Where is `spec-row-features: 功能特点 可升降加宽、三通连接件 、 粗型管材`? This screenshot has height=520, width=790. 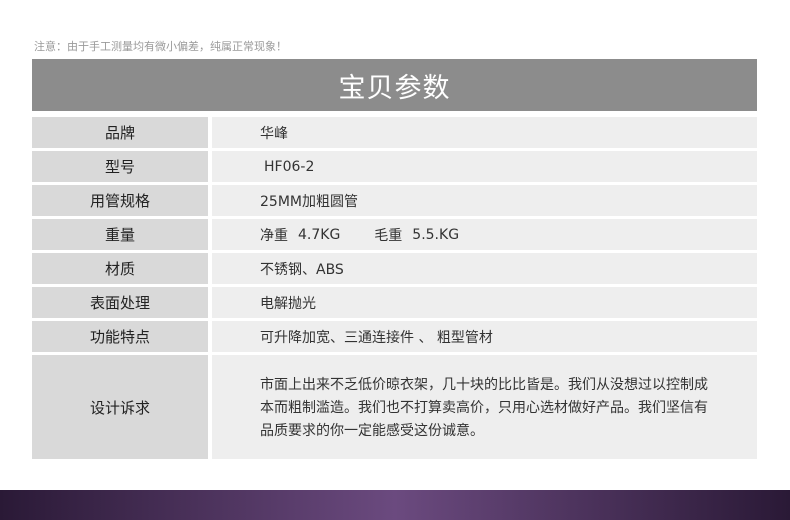 spec-row-features: 功能特点 可升降加宽、三通连接件 、 粗型管材 is located at coordinates (394, 336).